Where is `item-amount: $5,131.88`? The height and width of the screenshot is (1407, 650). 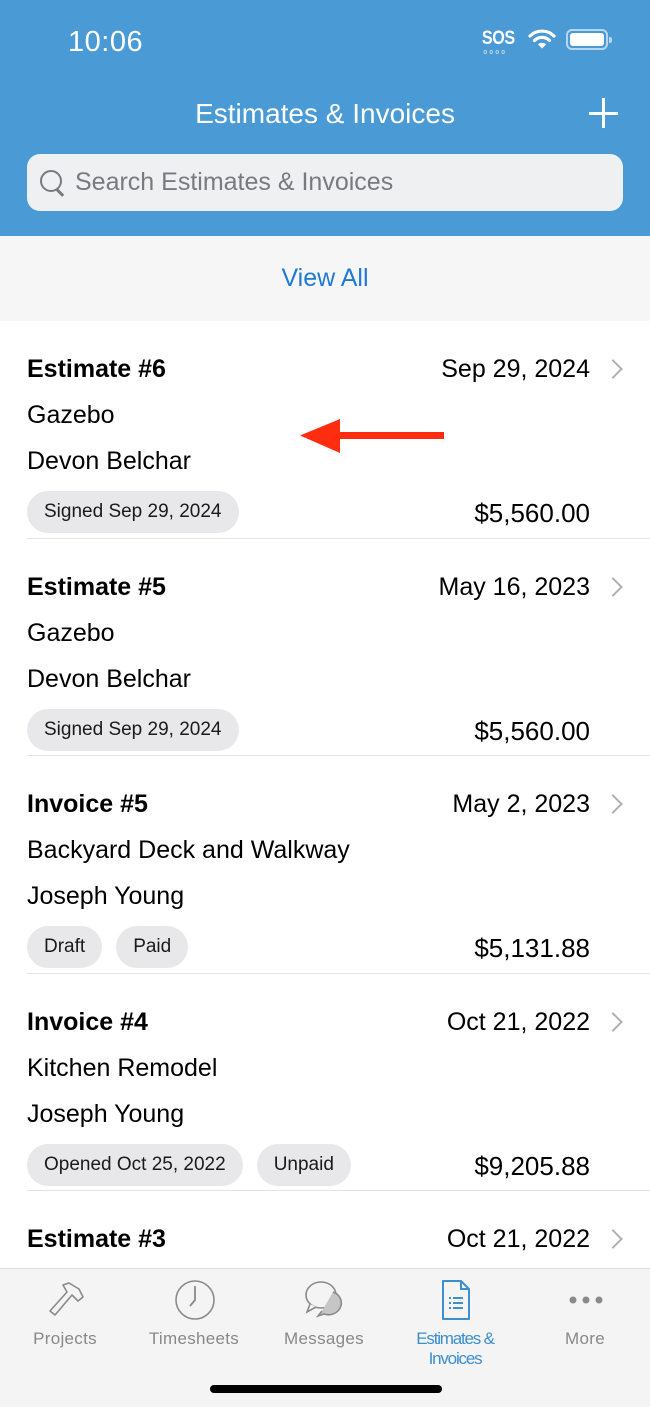 item-amount: $5,131.88 is located at coordinates (532, 948).